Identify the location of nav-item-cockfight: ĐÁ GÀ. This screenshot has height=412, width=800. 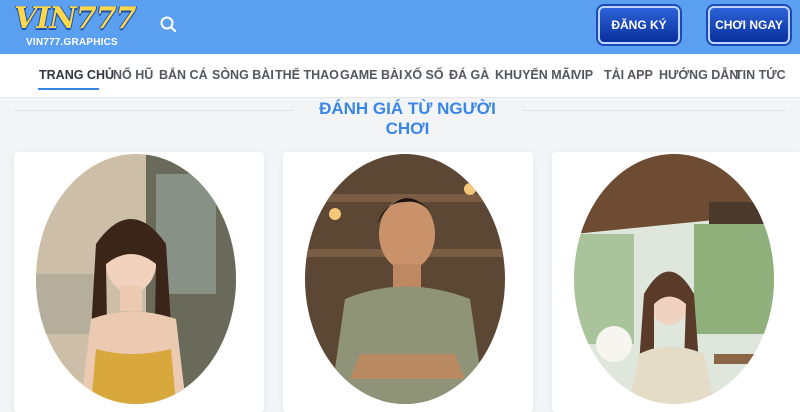
(469, 75).